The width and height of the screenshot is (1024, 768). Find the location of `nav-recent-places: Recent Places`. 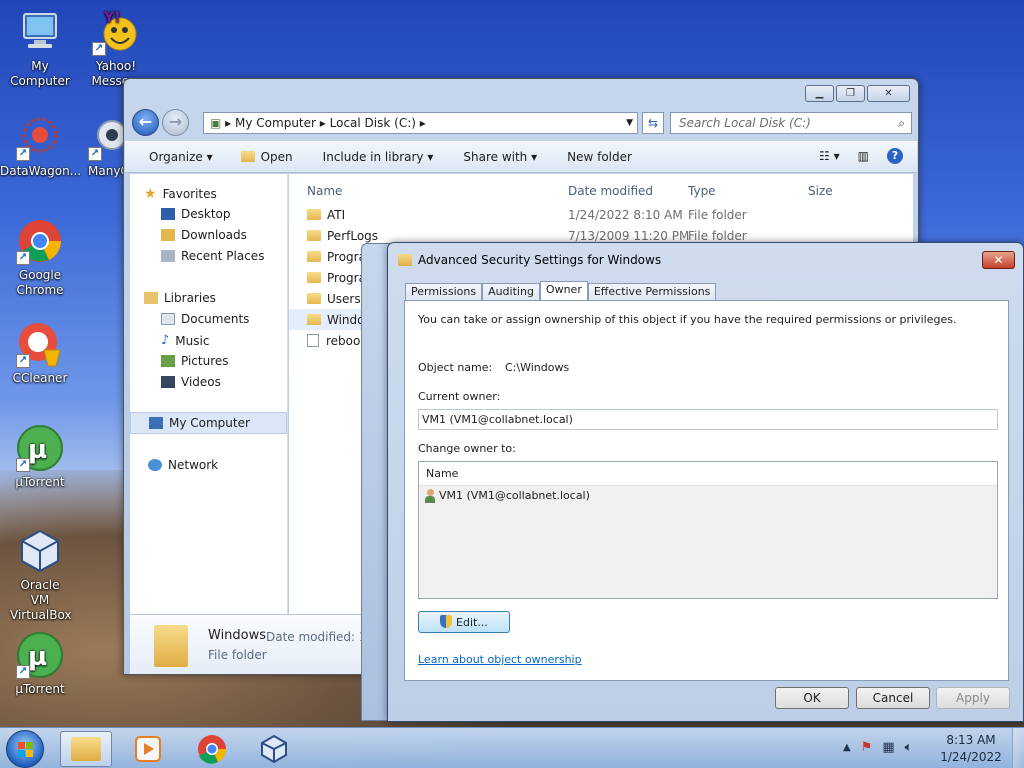

nav-recent-places: Recent Places is located at coordinates (212, 256).